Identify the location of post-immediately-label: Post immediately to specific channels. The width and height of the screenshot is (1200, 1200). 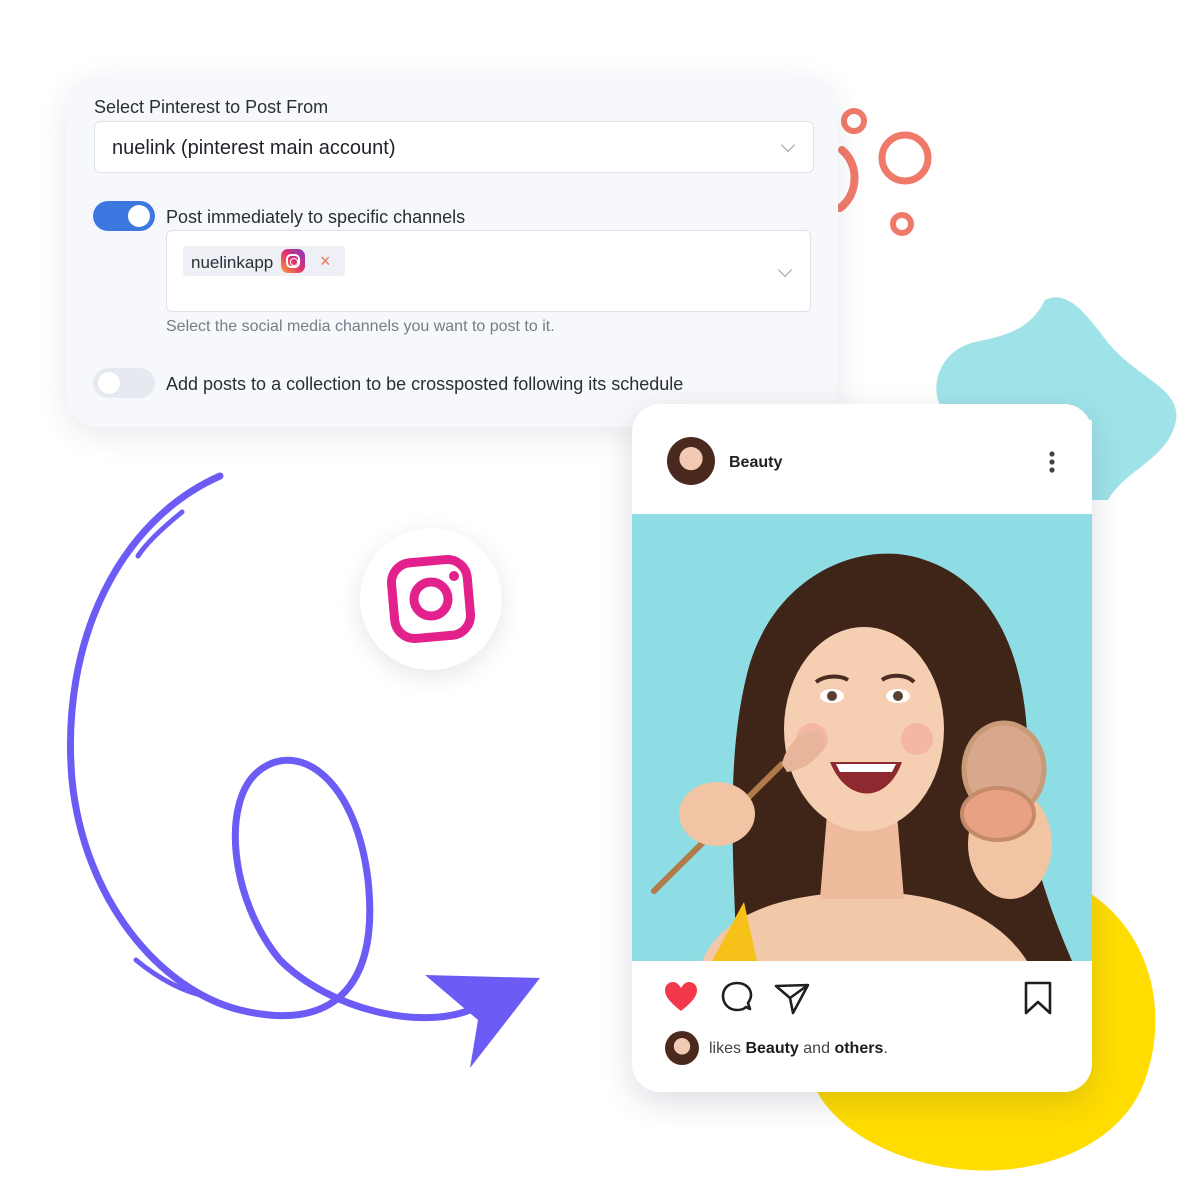
(316, 217).